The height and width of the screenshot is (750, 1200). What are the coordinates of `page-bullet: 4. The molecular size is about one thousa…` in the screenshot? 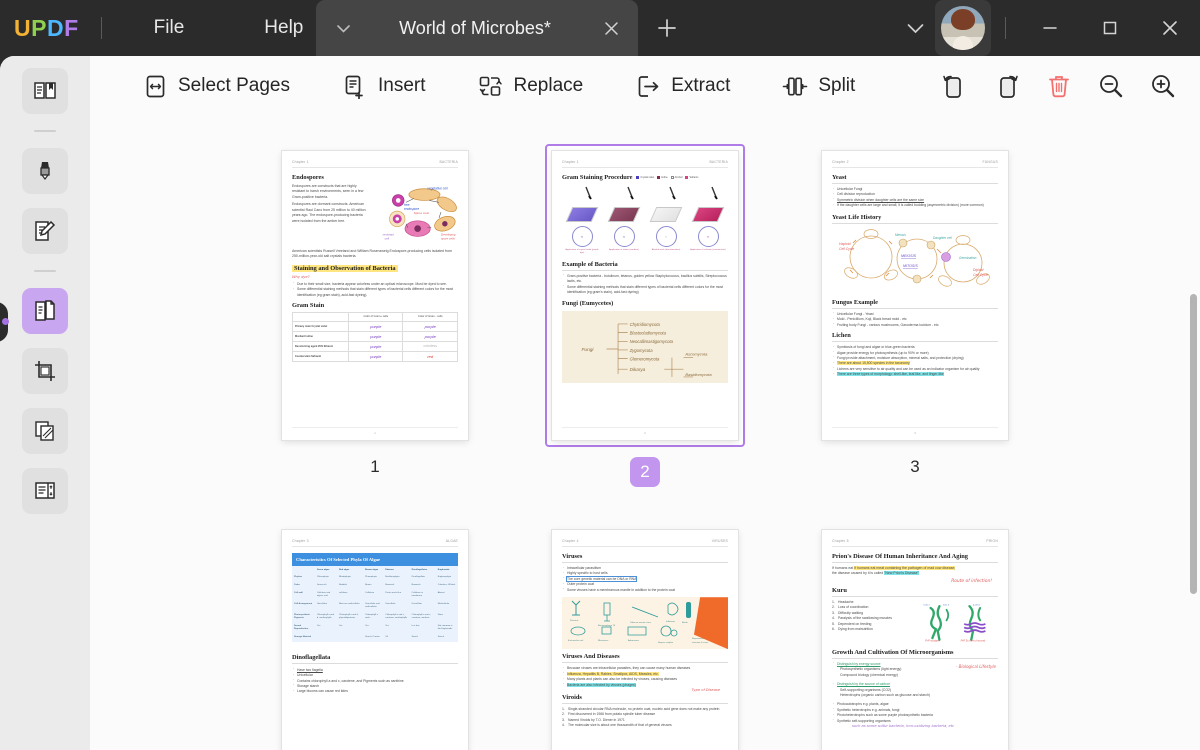 It's located at (617, 725).